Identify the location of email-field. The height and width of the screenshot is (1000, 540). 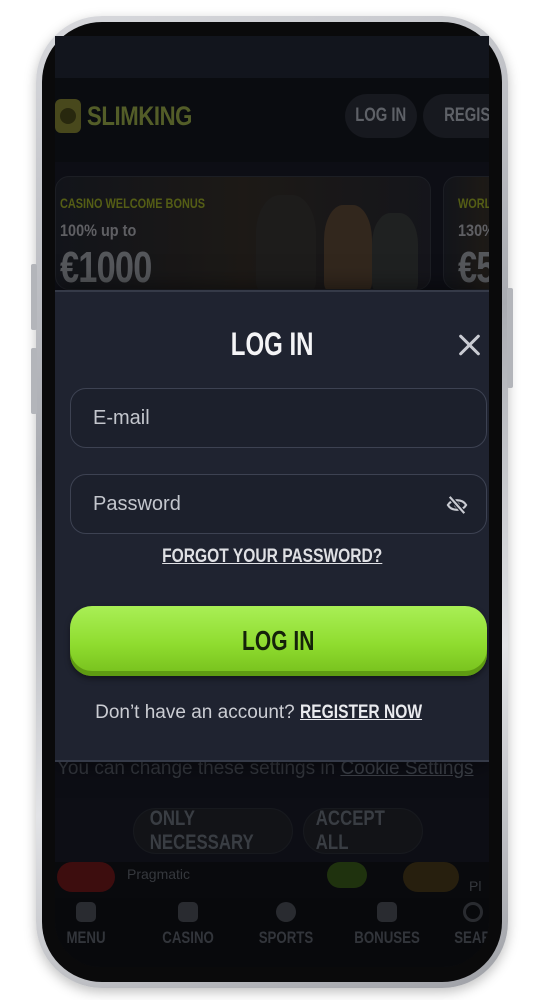
(278, 418).